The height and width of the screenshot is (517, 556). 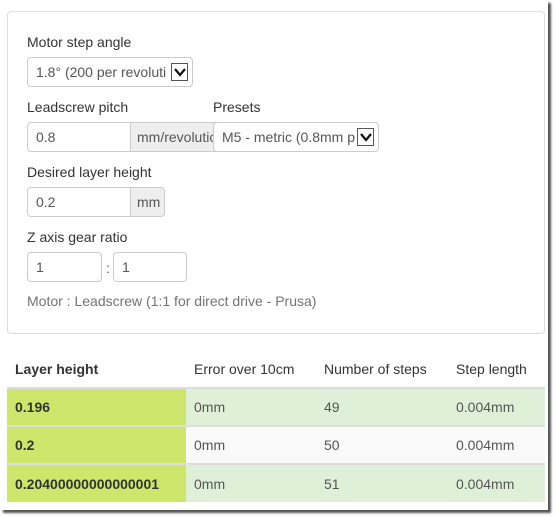 I want to click on layer-height-label: Desired layer height, so click(x=89, y=172).